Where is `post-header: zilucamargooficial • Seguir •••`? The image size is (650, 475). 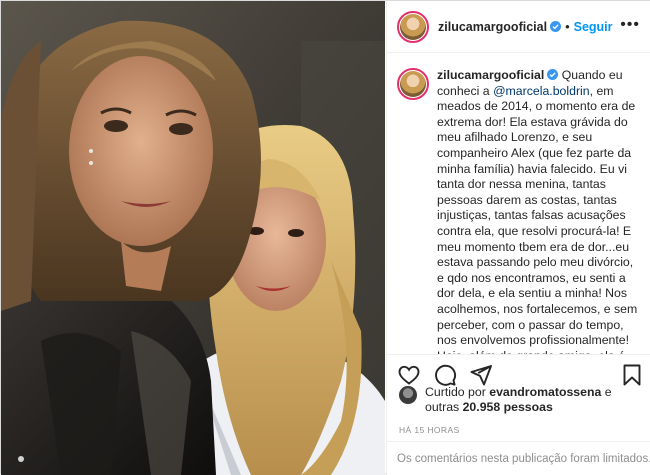 post-header: zilucamargooficial • Seguir ••• is located at coordinates (518, 27).